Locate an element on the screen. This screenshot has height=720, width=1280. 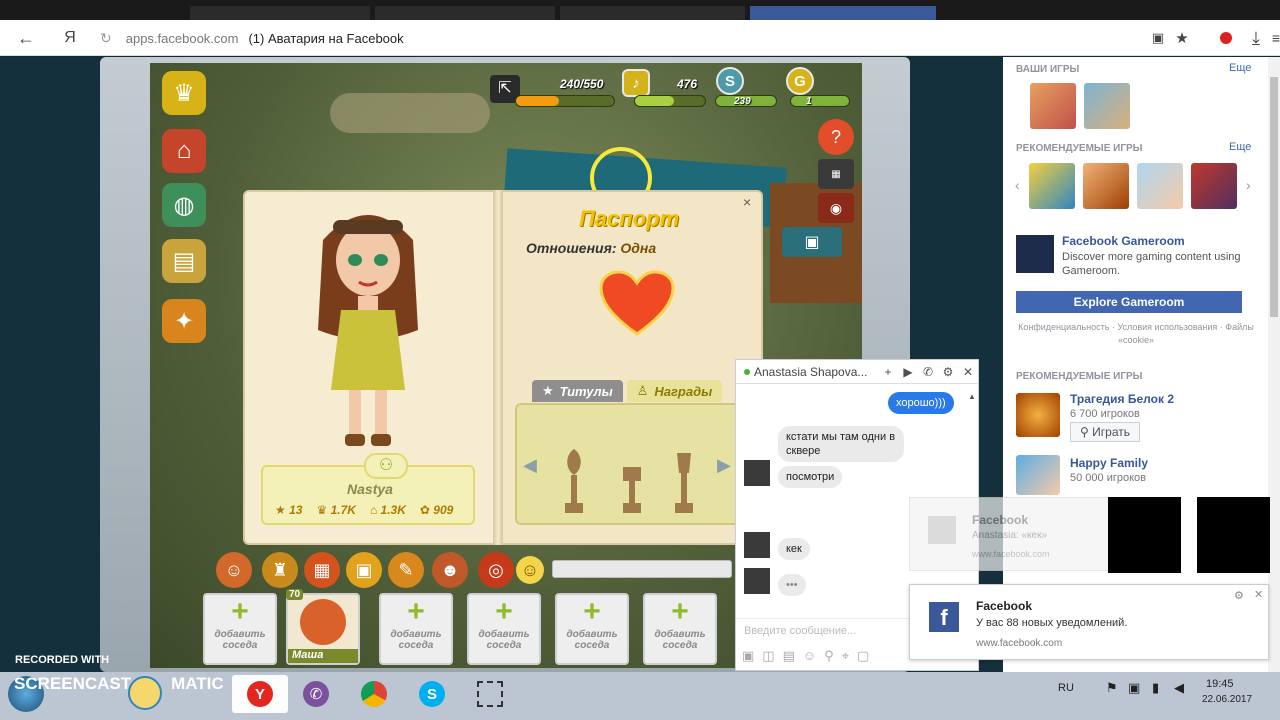
recommended-more-link: Еще is located at coordinates (1240, 147).